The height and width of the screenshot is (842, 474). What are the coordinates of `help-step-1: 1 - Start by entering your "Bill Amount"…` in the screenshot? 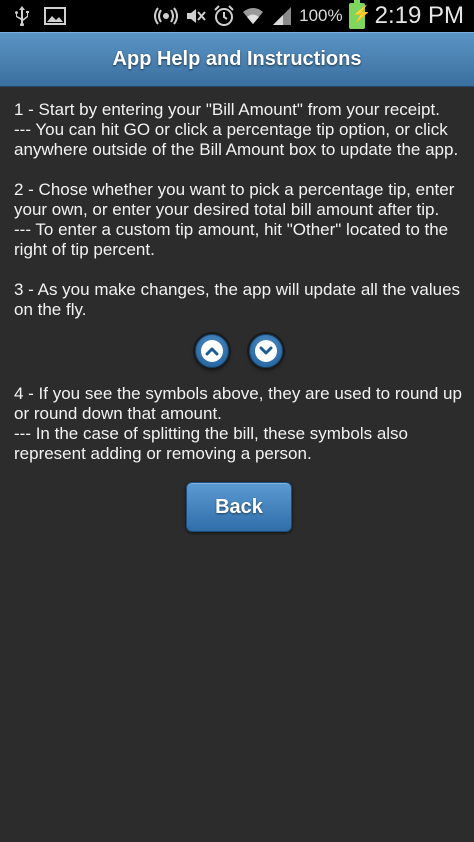 It's located at (236, 129).